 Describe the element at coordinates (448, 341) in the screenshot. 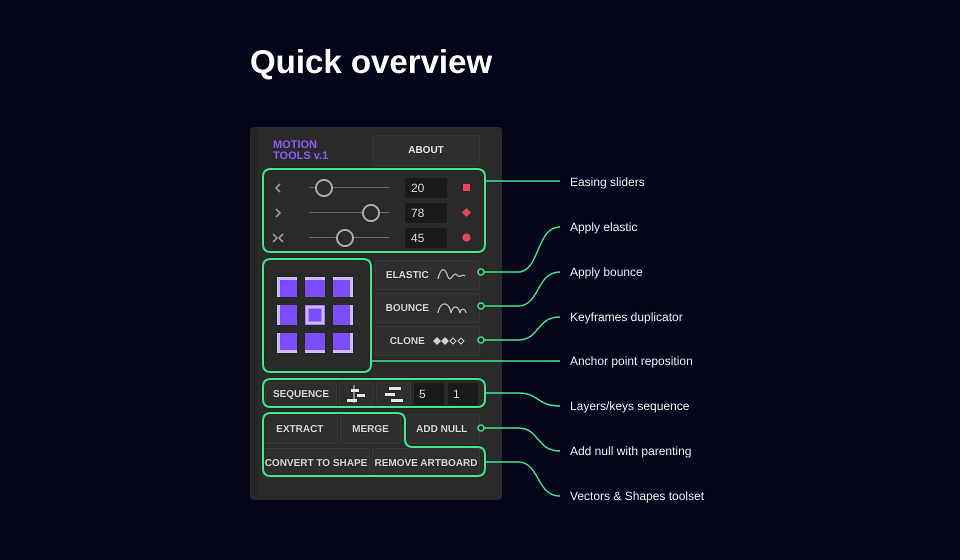

I see `keyframes-icon` at that location.